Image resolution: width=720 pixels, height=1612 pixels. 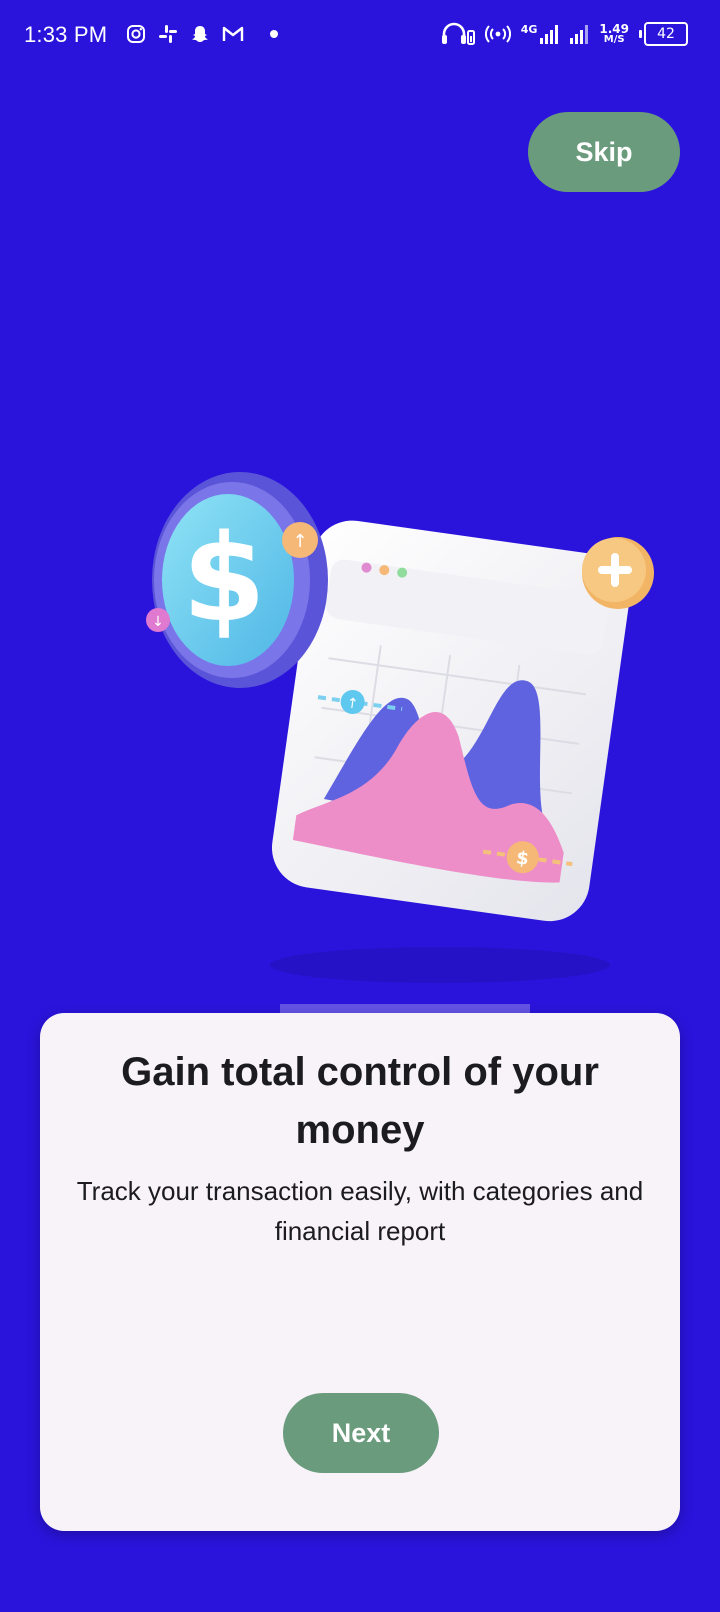 I want to click on system-icons: 4G 1.49 M/S 42, so click(x=564, y=34).